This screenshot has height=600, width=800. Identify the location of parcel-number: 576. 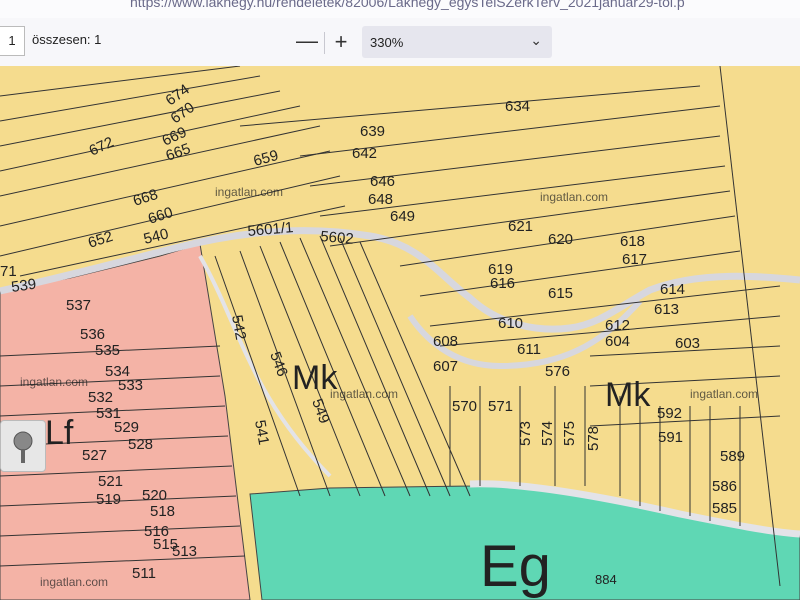
(557, 371).